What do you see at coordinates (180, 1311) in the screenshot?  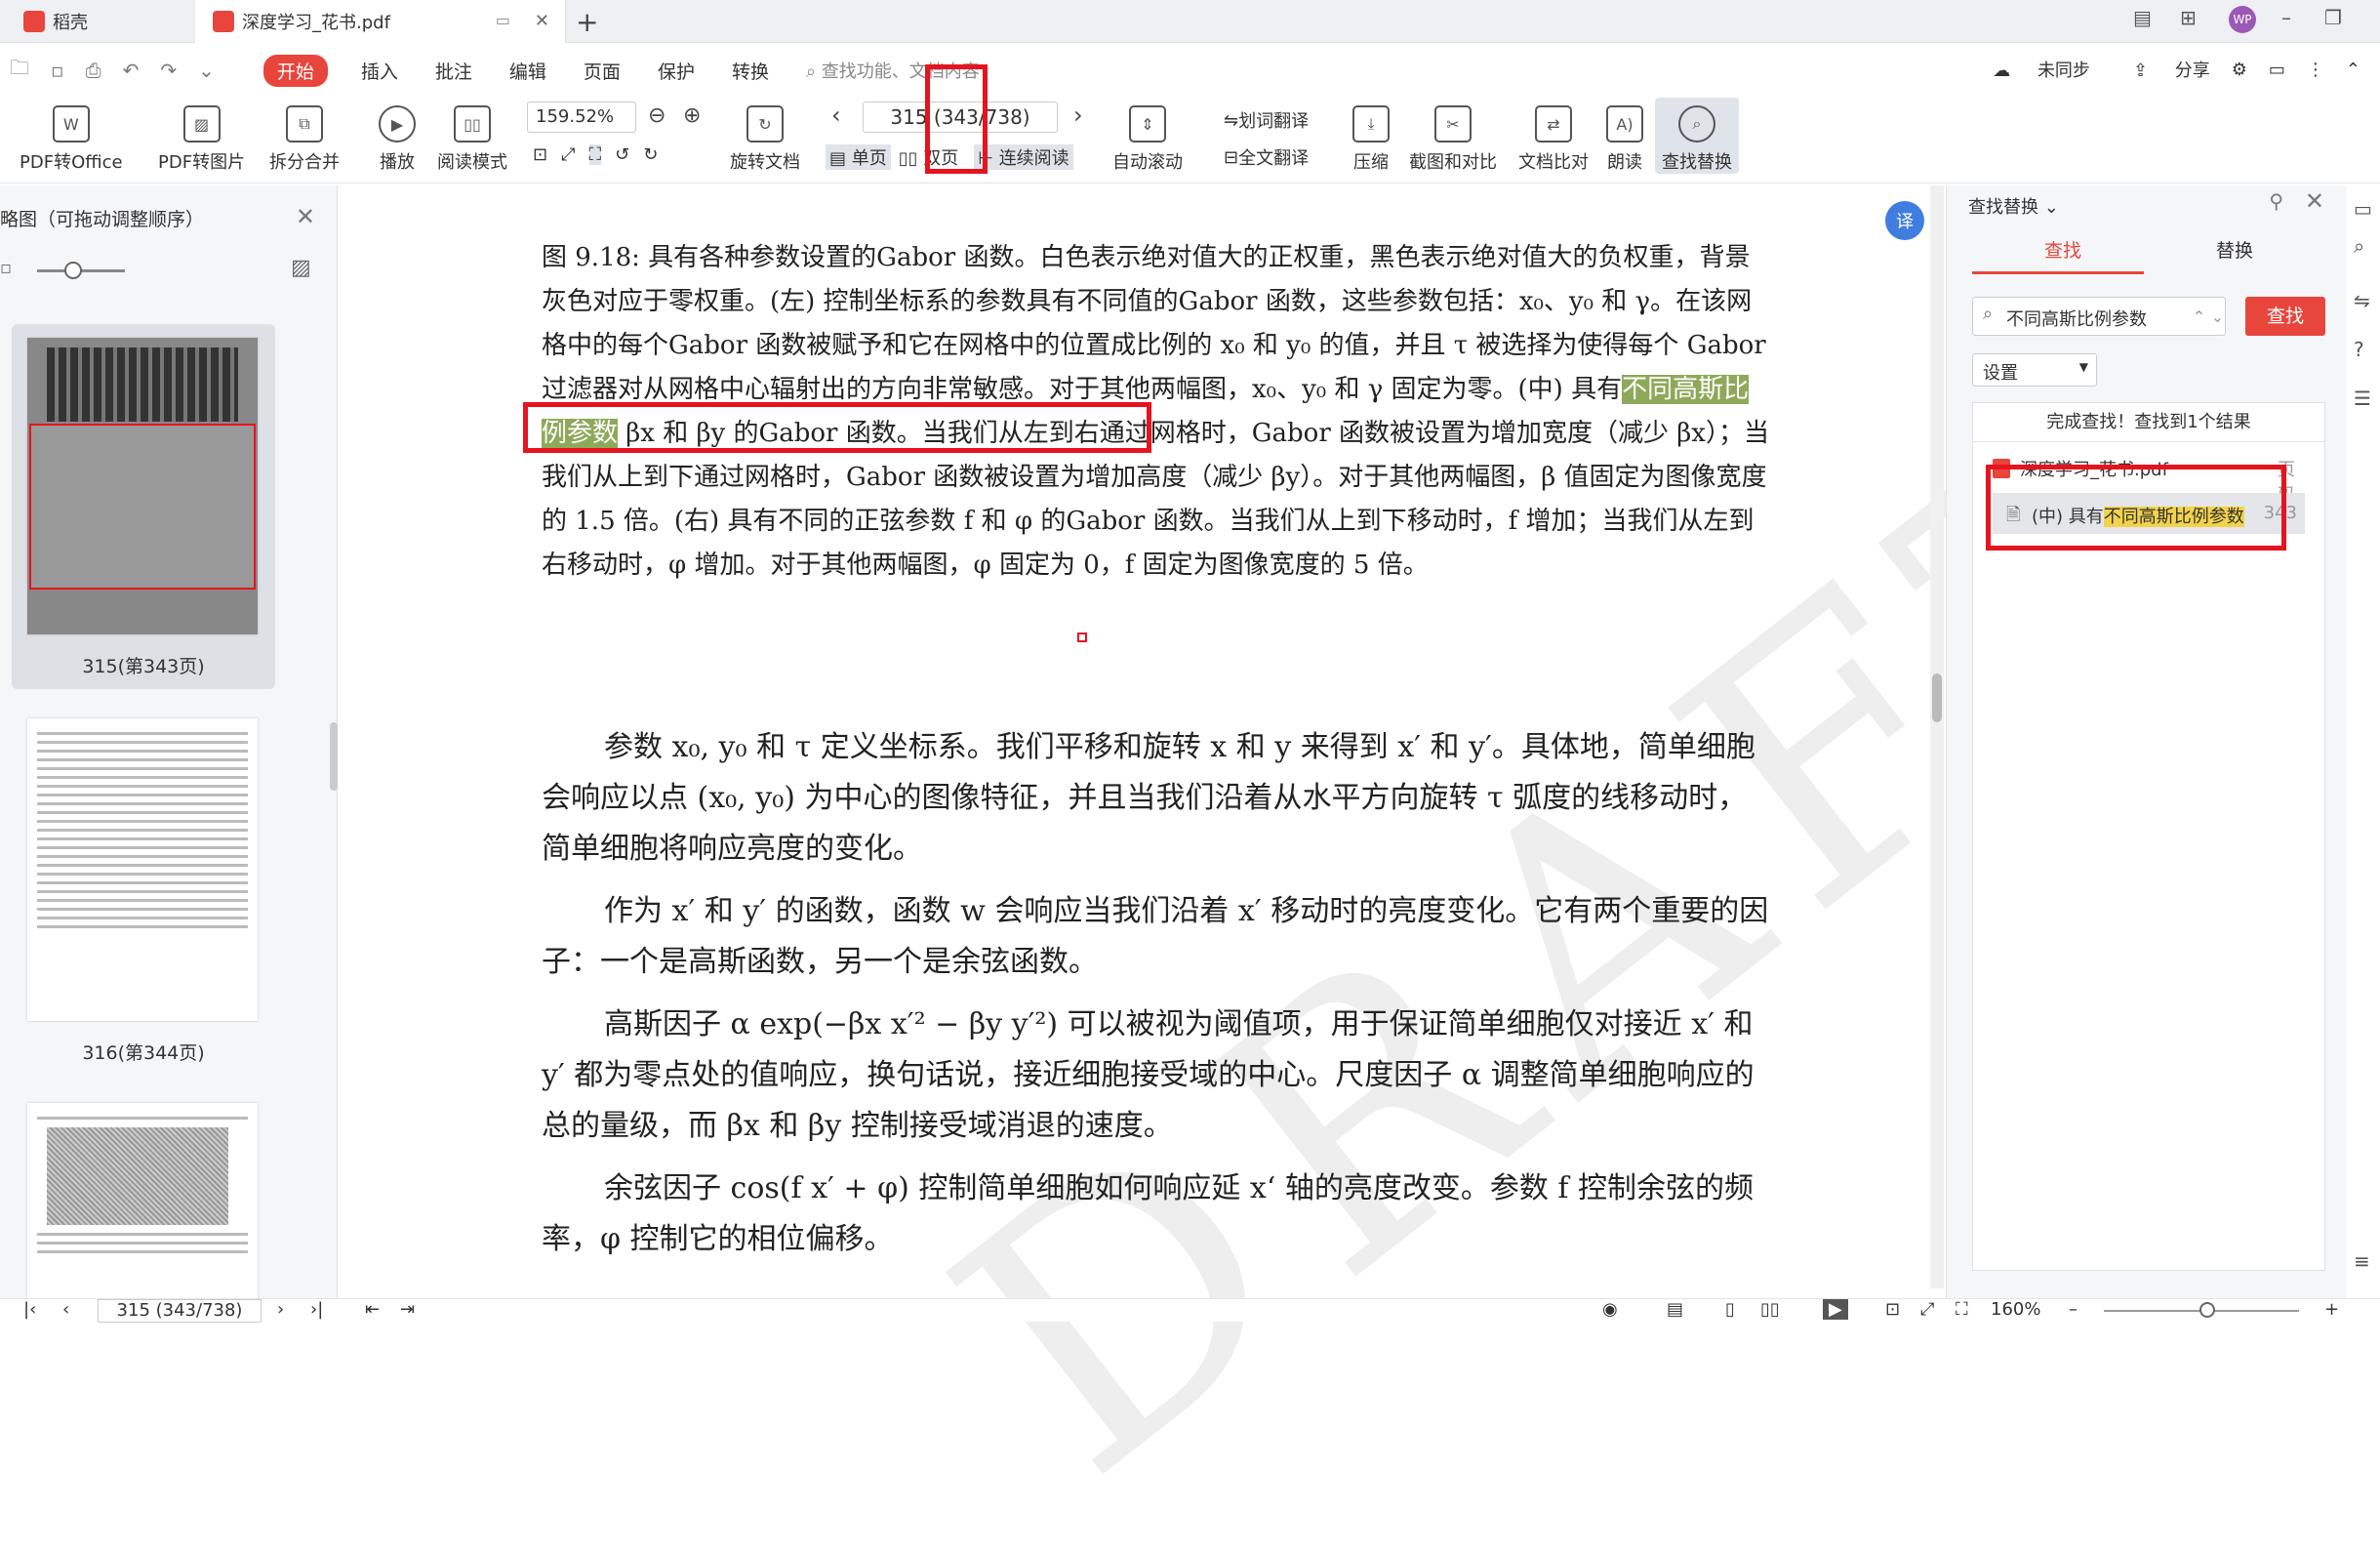 I see `status-page-input: 315 (343/738)` at bounding box center [180, 1311].